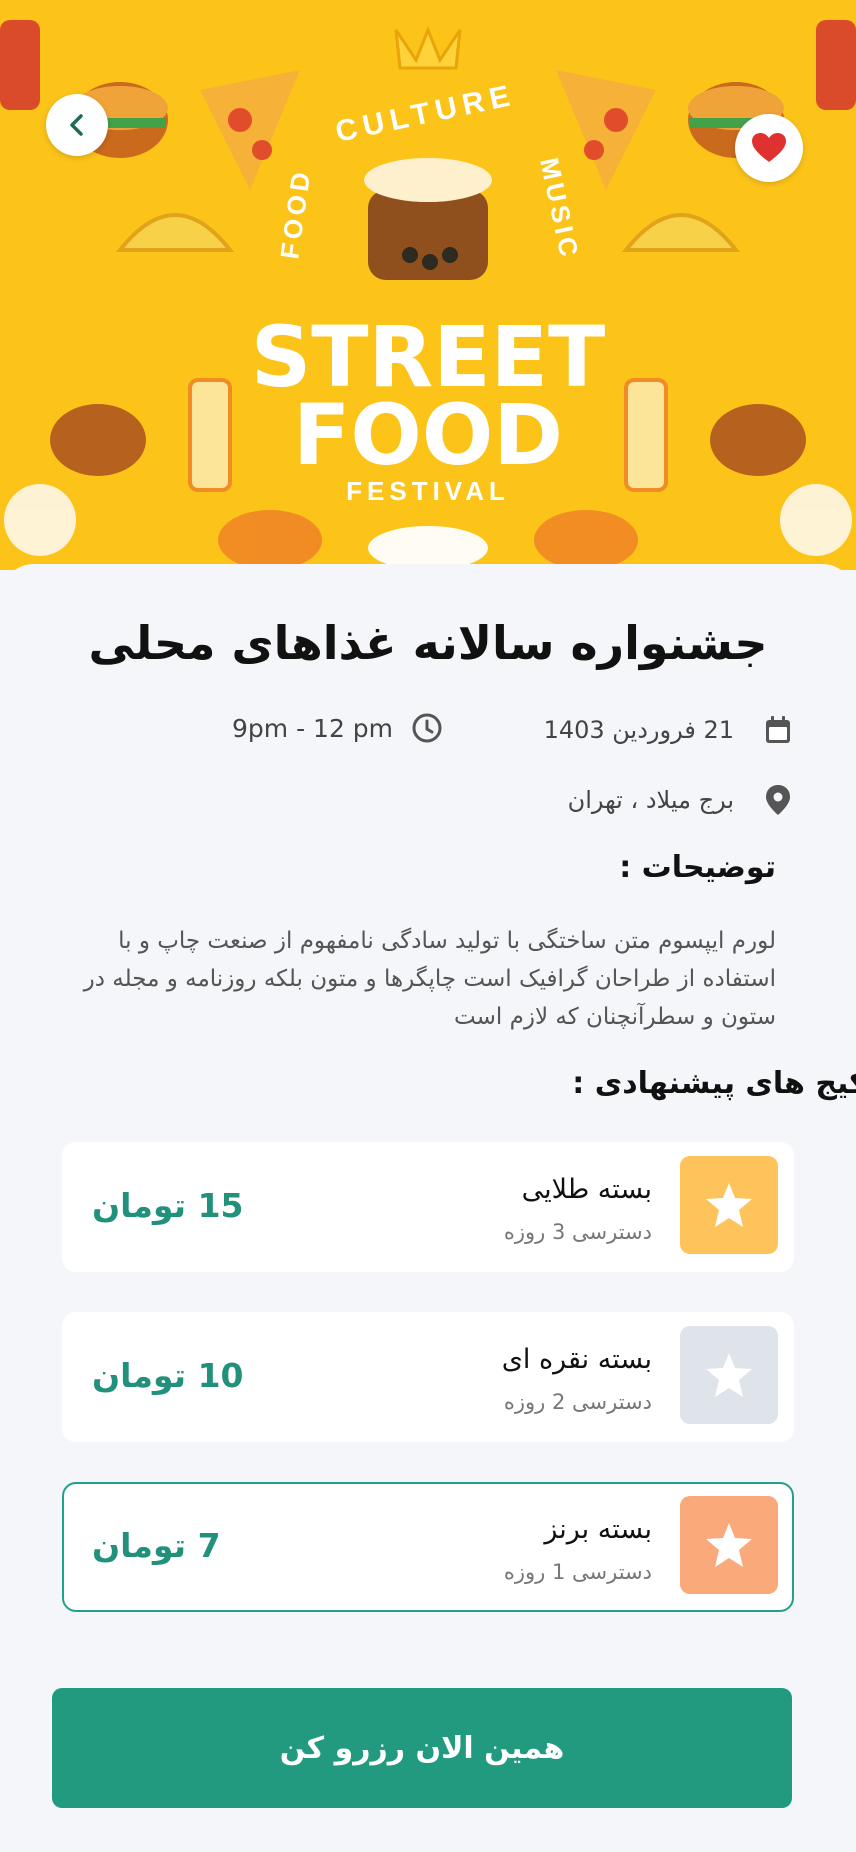 The height and width of the screenshot is (1852, 856). Describe the element at coordinates (586, 1189) in the screenshot. I see `package-name: بسته طلایی` at that location.